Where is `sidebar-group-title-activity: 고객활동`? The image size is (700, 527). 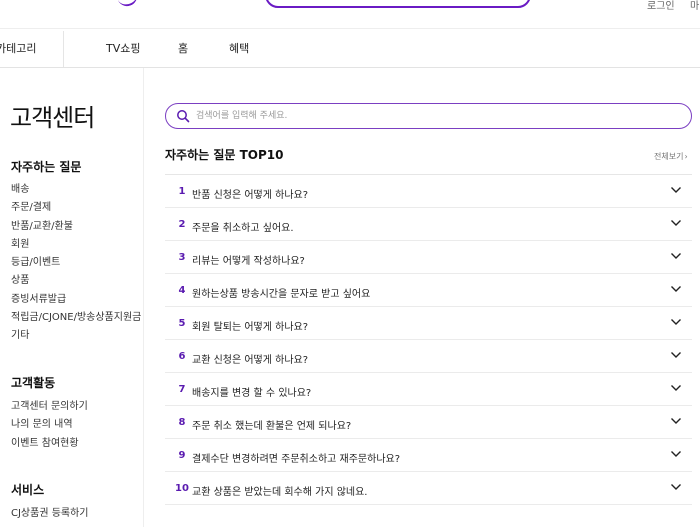
sidebar-group-title-activity: 고객활동 is located at coordinates (33, 383).